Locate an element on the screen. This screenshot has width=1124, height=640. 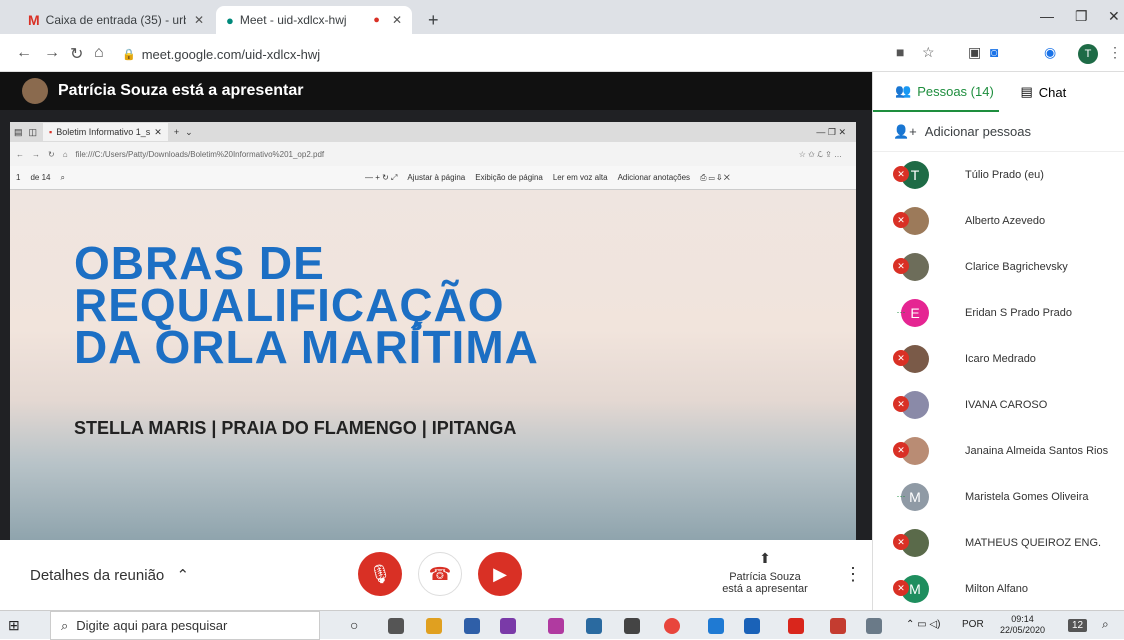
home-icon: ⌂ is located at coordinates (99, 53).